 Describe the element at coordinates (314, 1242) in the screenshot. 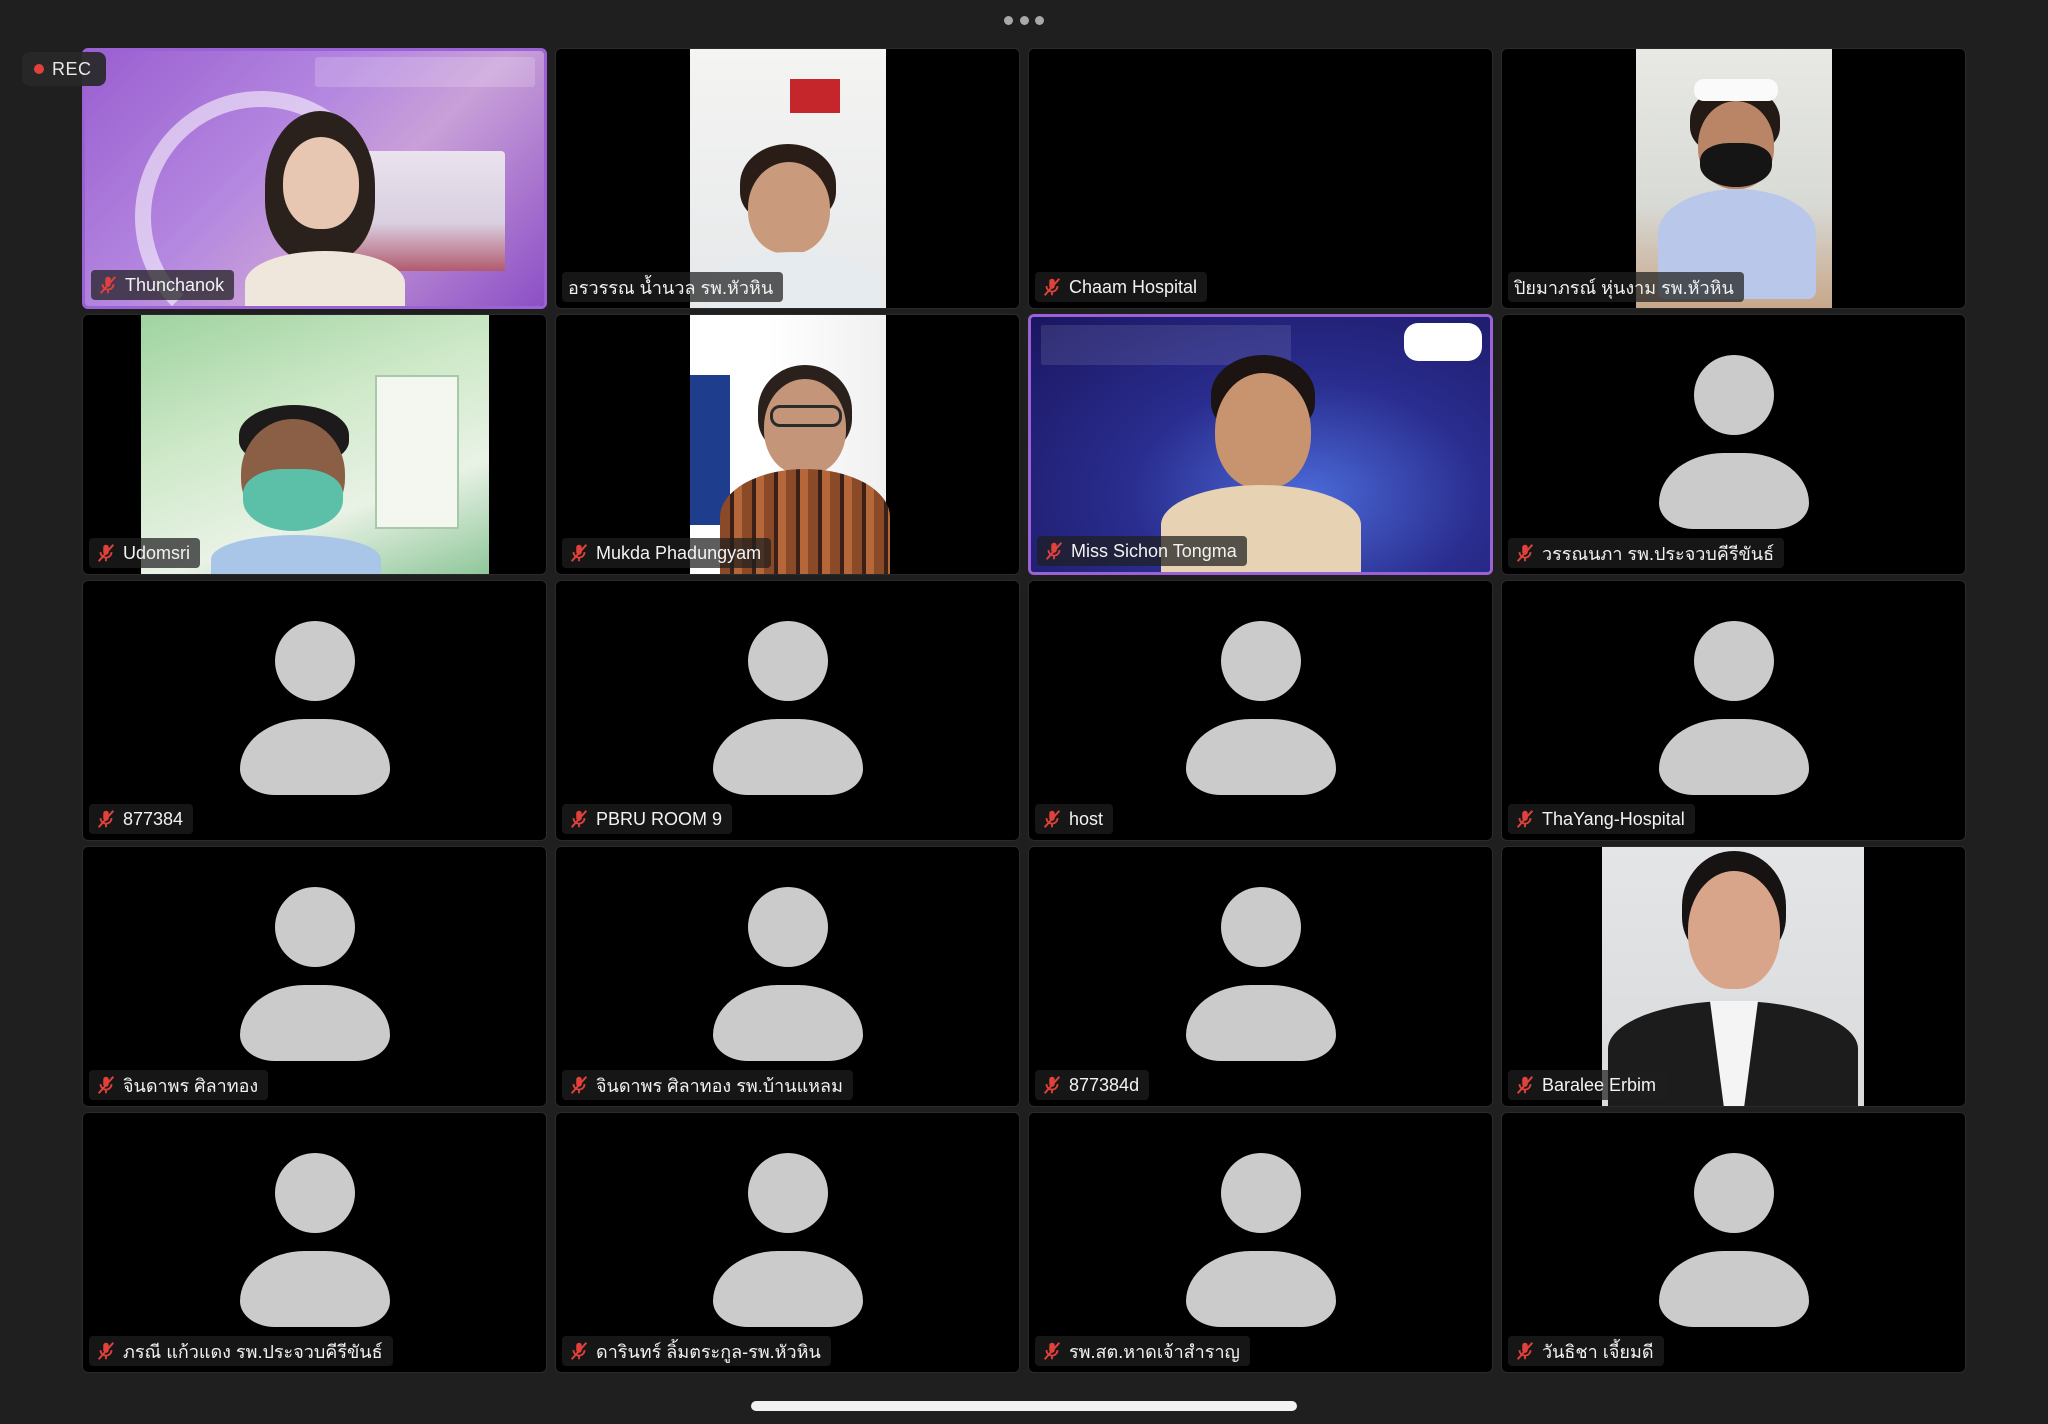

I see `participant-tile: ภรณี แก้วแดง รพ.ประจวบคีรีขันธ์` at that location.